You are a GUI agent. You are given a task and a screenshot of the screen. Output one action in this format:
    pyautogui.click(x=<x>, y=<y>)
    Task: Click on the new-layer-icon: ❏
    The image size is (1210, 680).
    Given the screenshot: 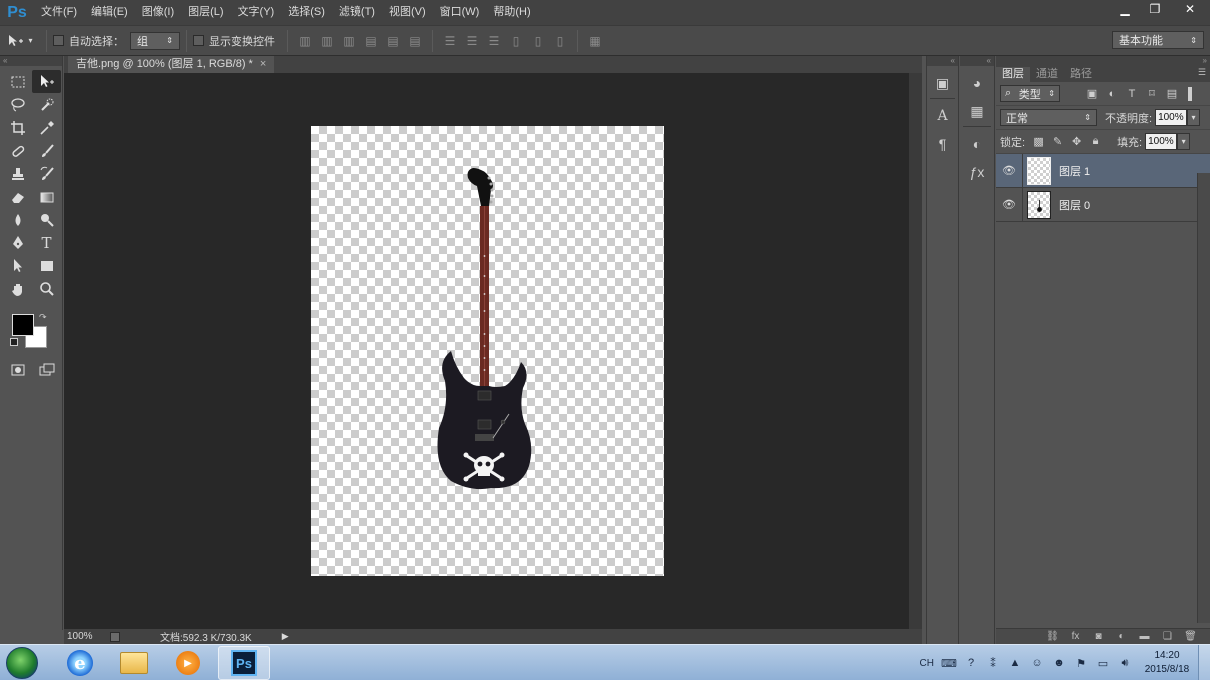 What is the action you would take?
    pyautogui.click(x=1167, y=636)
    